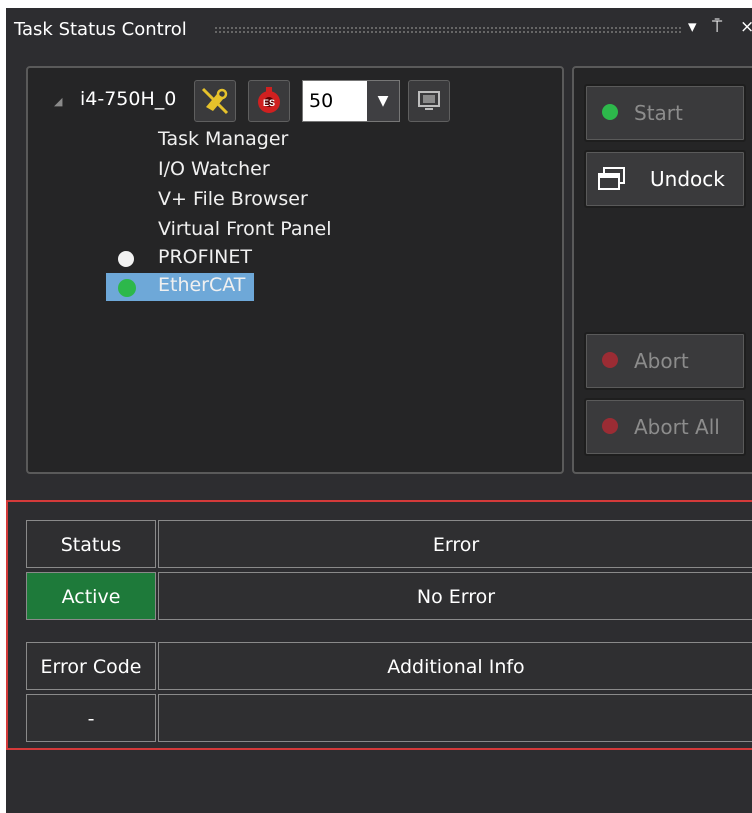  I want to click on pin-icon: ⍑, so click(717, 27).